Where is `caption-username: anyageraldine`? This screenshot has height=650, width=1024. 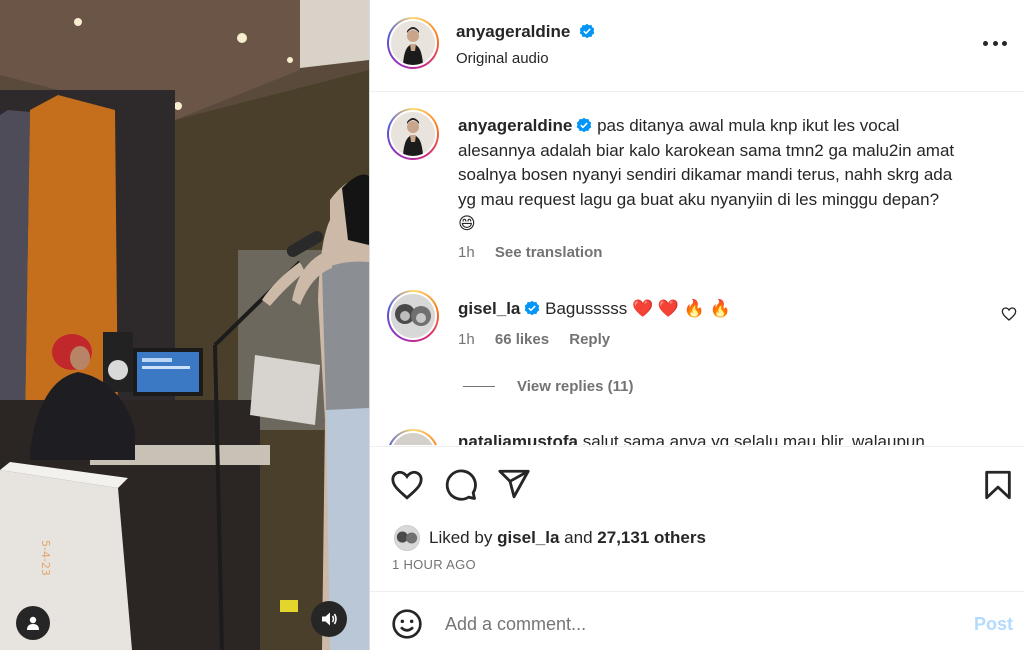
caption-username: anyageraldine is located at coordinates (515, 125).